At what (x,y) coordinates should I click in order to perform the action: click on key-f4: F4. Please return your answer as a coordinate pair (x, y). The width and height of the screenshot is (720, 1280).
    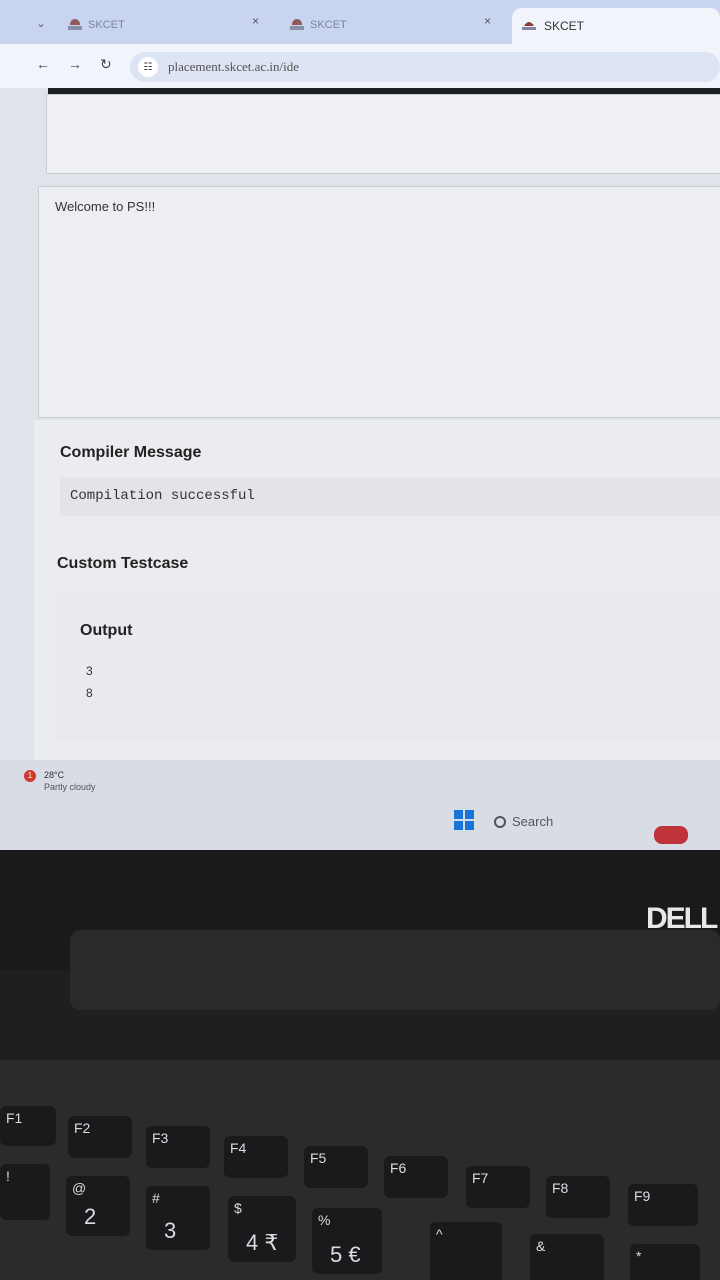
    Looking at the image, I should click on (256, 1157).